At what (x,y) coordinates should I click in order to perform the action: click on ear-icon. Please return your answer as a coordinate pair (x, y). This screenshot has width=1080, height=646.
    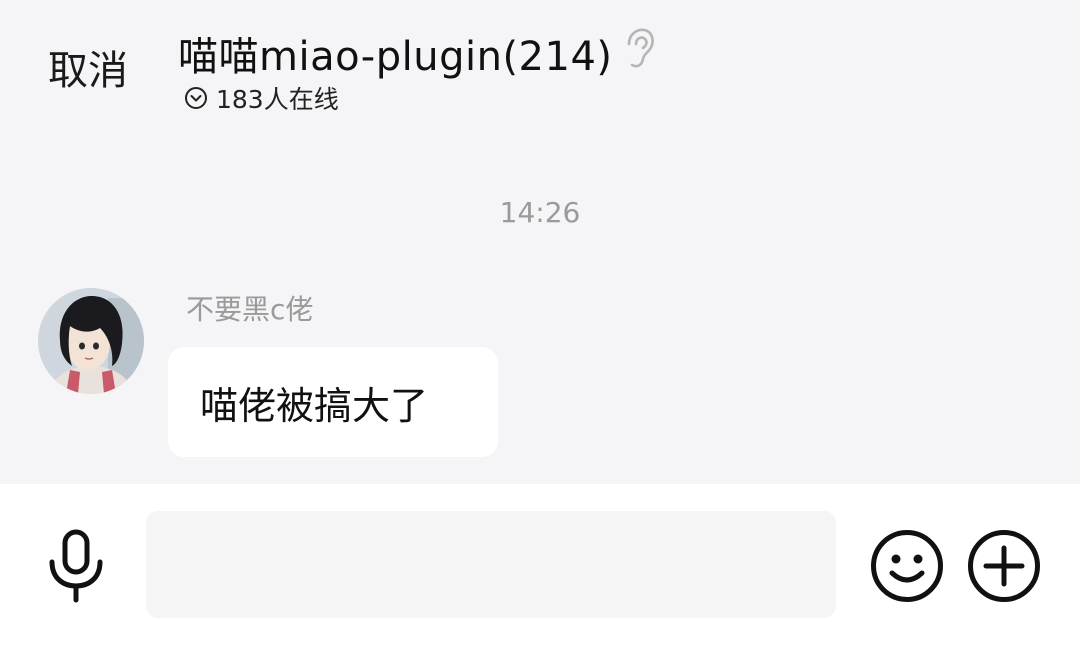
    Looking at the image, I should click on (638, 48).